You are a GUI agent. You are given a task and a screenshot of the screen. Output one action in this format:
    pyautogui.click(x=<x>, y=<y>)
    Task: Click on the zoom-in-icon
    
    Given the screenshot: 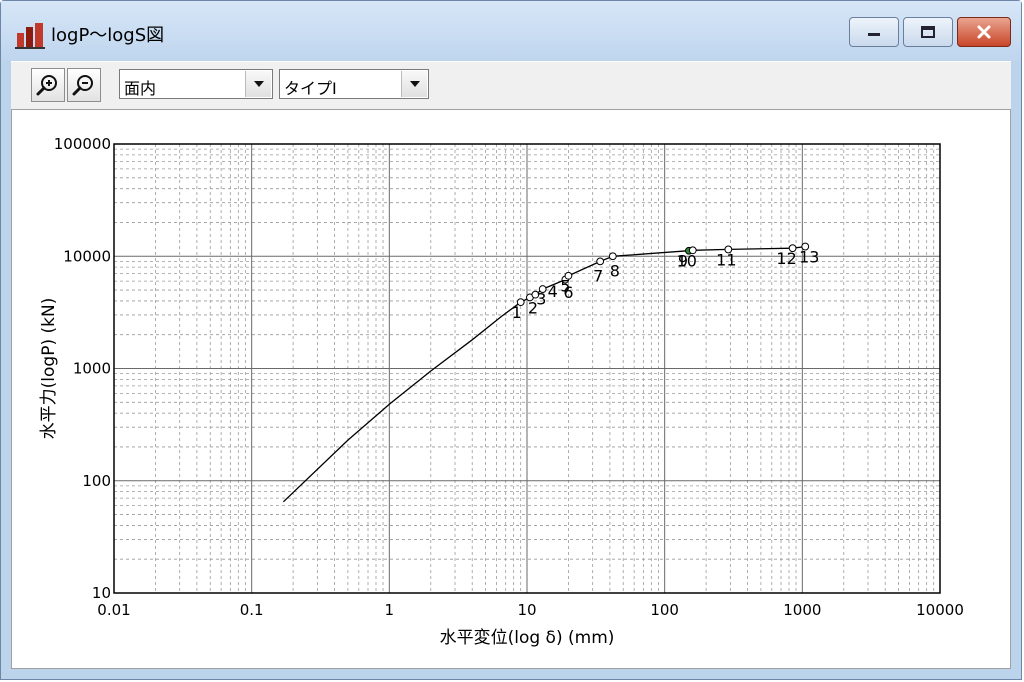 What is the action you would take?
    pyautogui.click(x=46, y=85)
    